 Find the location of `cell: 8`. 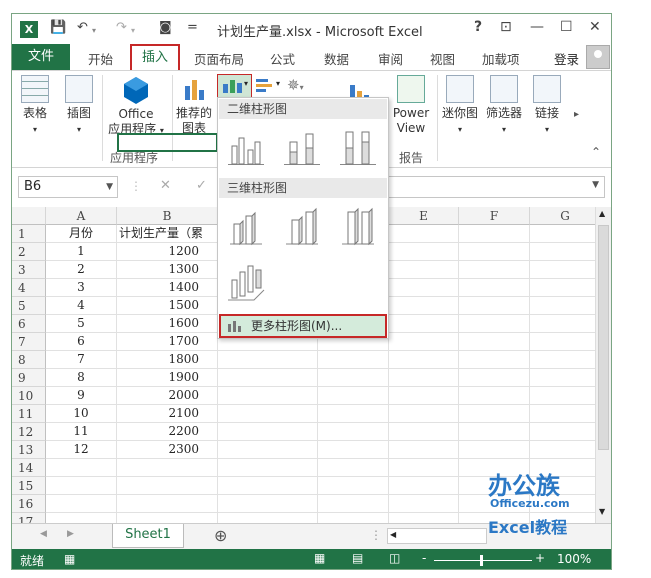

cell: 8 is located at coordinates (81, 378).